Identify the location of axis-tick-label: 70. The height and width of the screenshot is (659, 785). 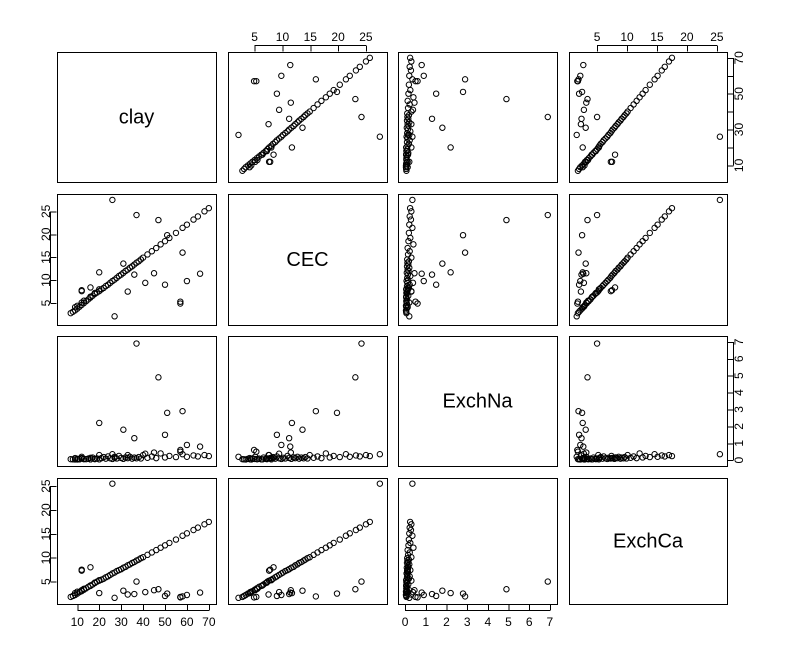
(739, 58).